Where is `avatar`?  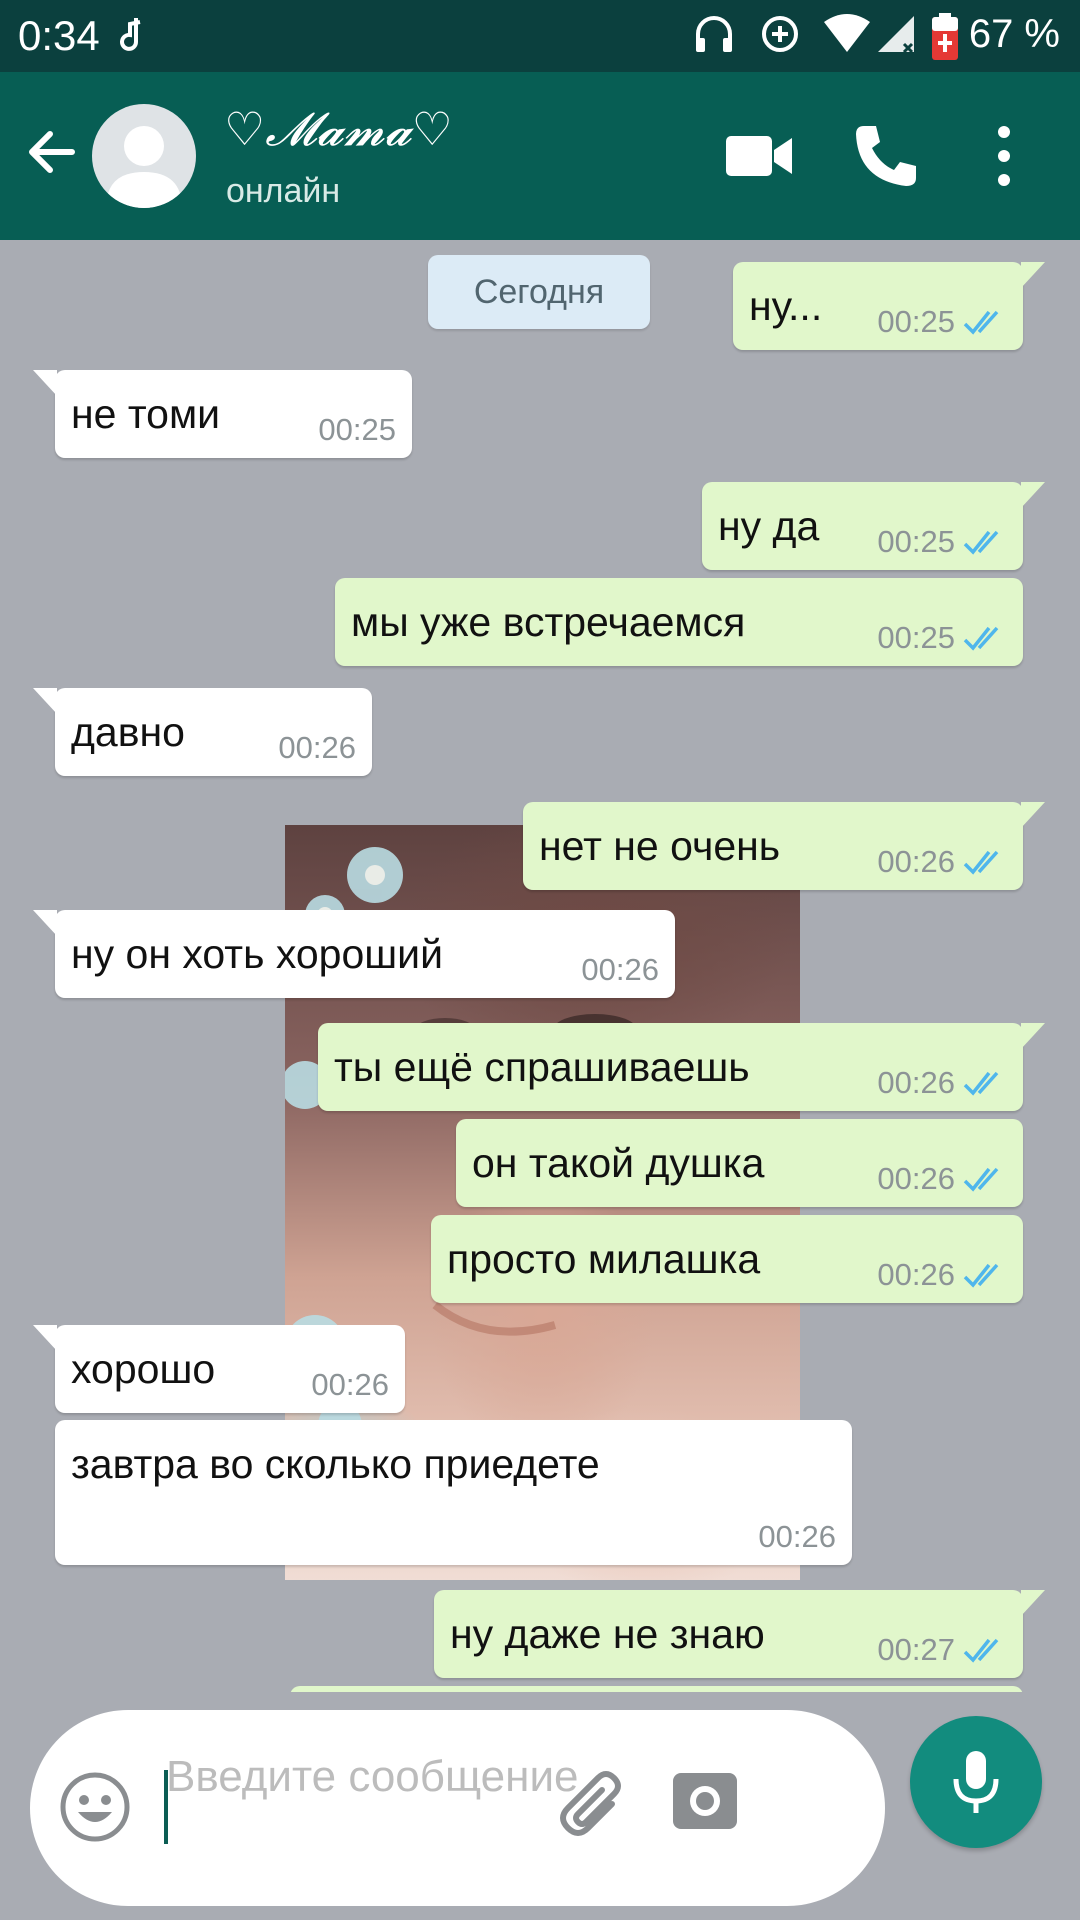
avatar is located at coordinates (144, 156).